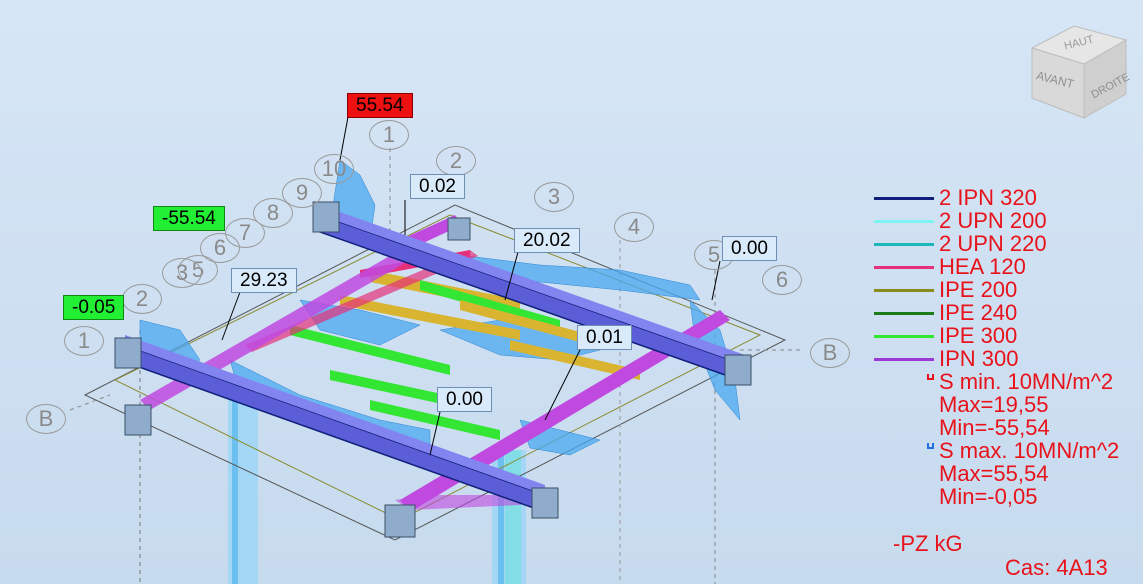  What do you see at coordinates (978, 289) in the screenshot?
I see `legend-label: IPE 200` at bounding box center [978, 289].